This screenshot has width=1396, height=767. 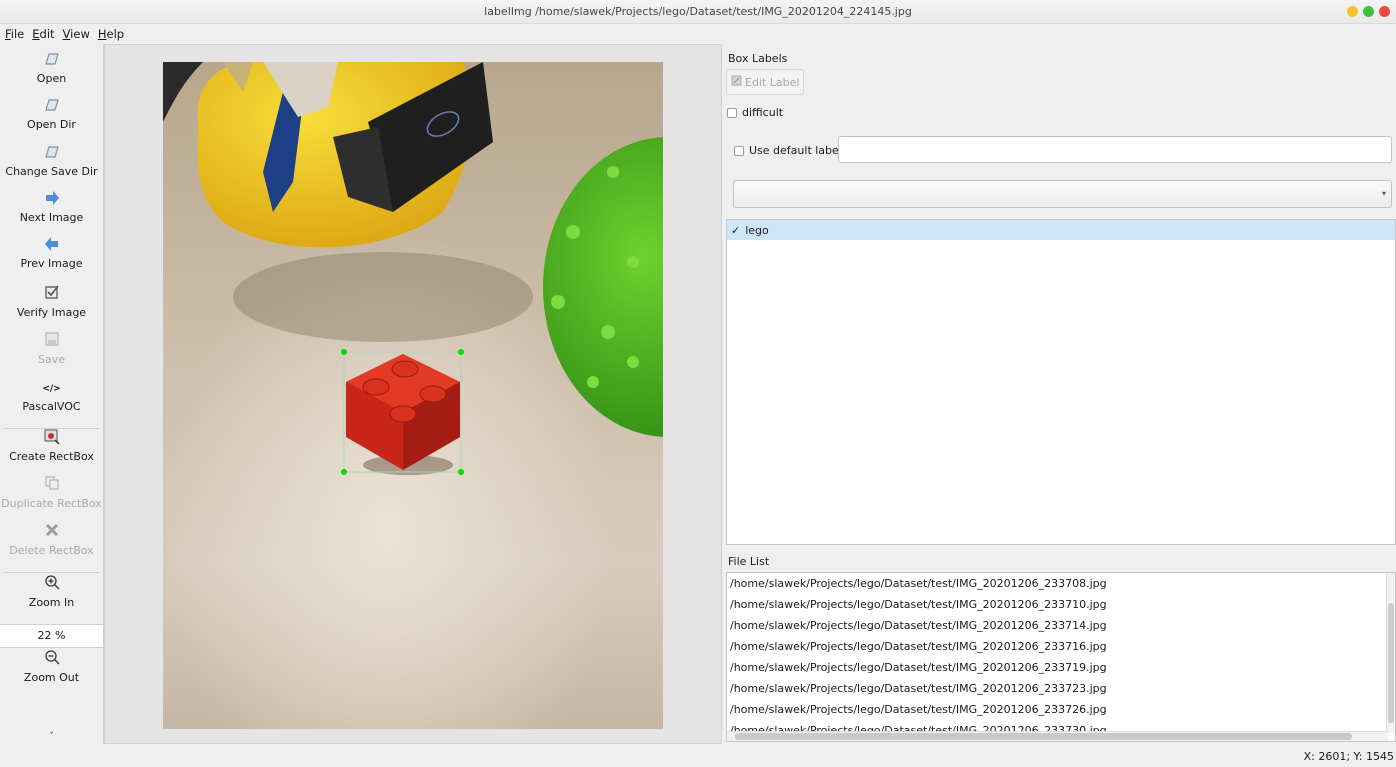 I want to click on code-icon: </>, so click(x=51, y=389).